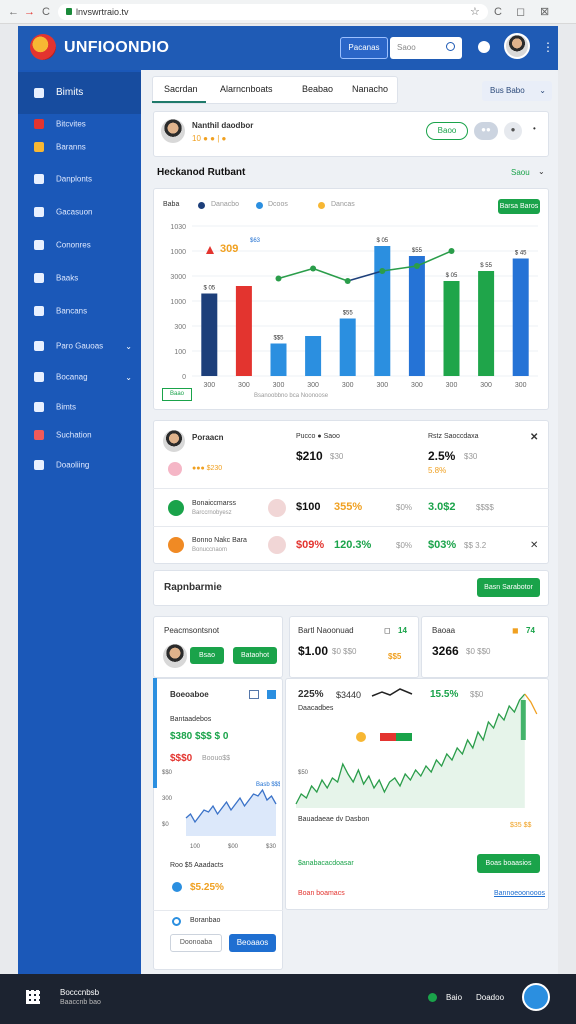  Describe the element at coordinates (13, 12) in the screenshot. I see `back-icon: ←` at that location.